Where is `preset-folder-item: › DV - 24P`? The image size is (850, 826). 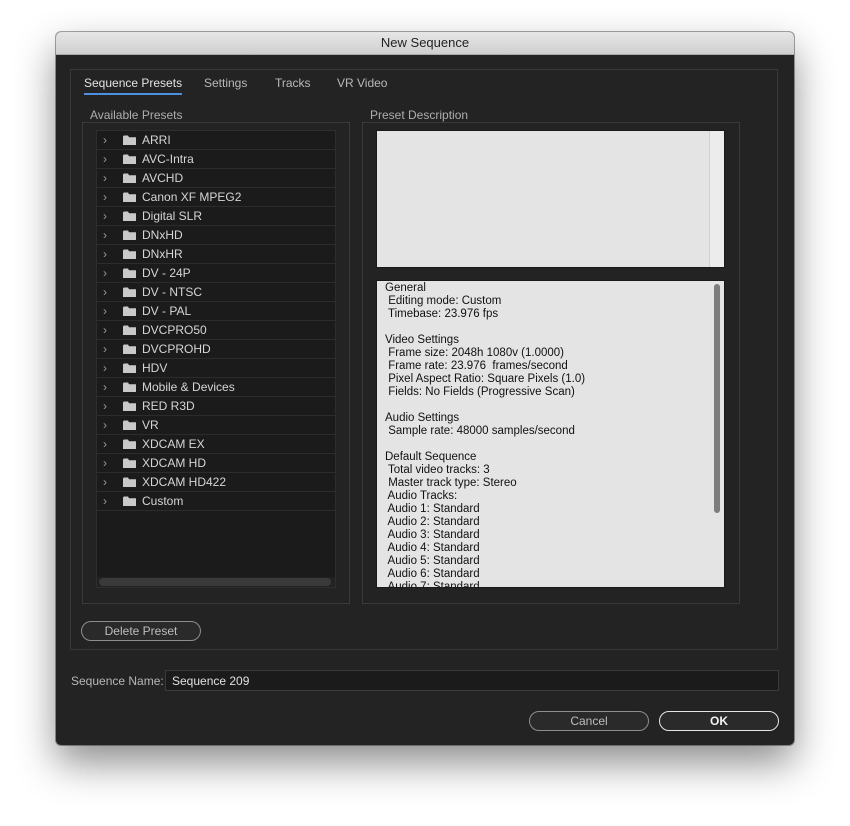 preset-folder-item: › DV - 24P is located at coordinates (216, 273).